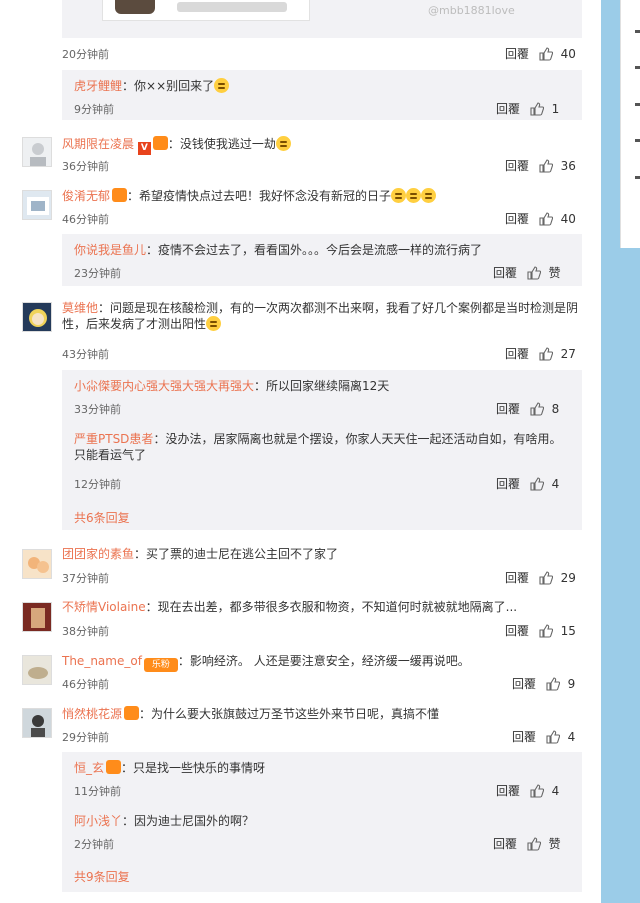 Image resolution: width=640 pixels, height=903 pixels. What do you see at coordinates (164, 386) in the screenshot?
I see `reply-user-name: 小尛傑要内心强大强大强大再强大` at bounding box center [164, 386].